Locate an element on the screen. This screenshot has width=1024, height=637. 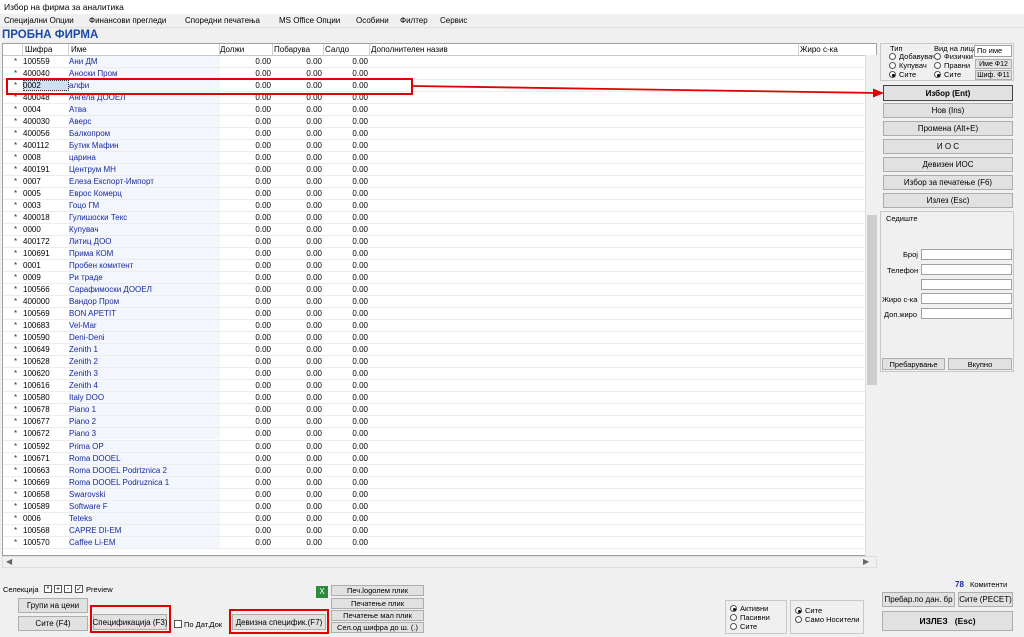
search-by-name-button: Име Ф12 is located at coordinates (993, 64).